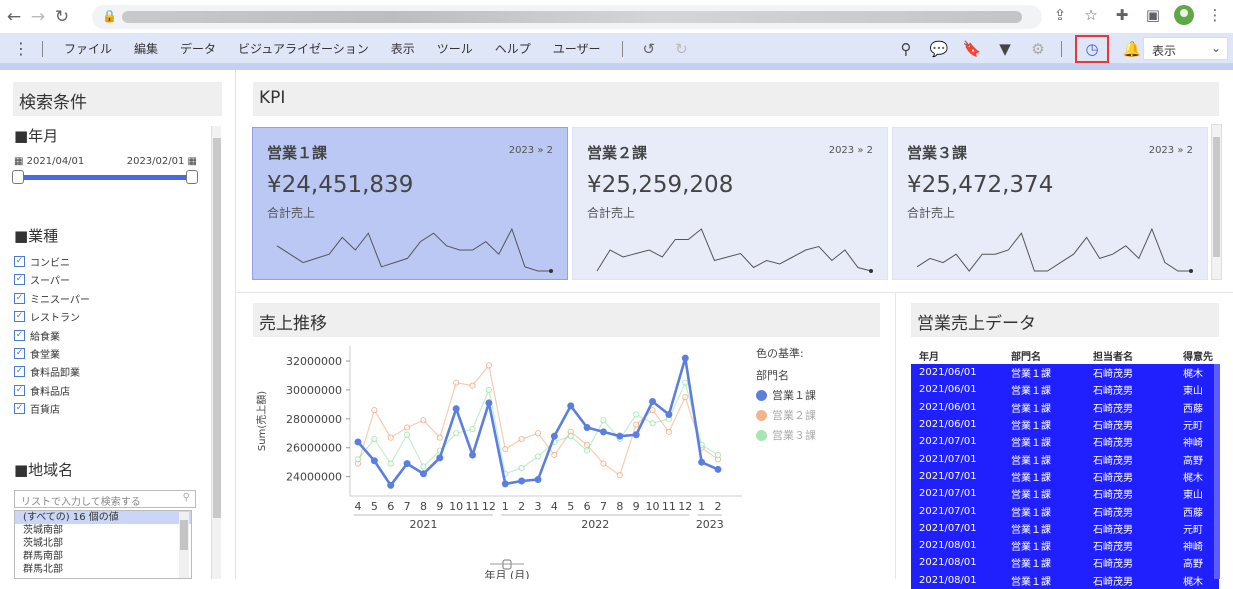 The width and height of the screenshot is (1233, 589). Describe the element at coordinates (1005, 49) in the screenshot. I see `filter-icon: ▼` at that location.